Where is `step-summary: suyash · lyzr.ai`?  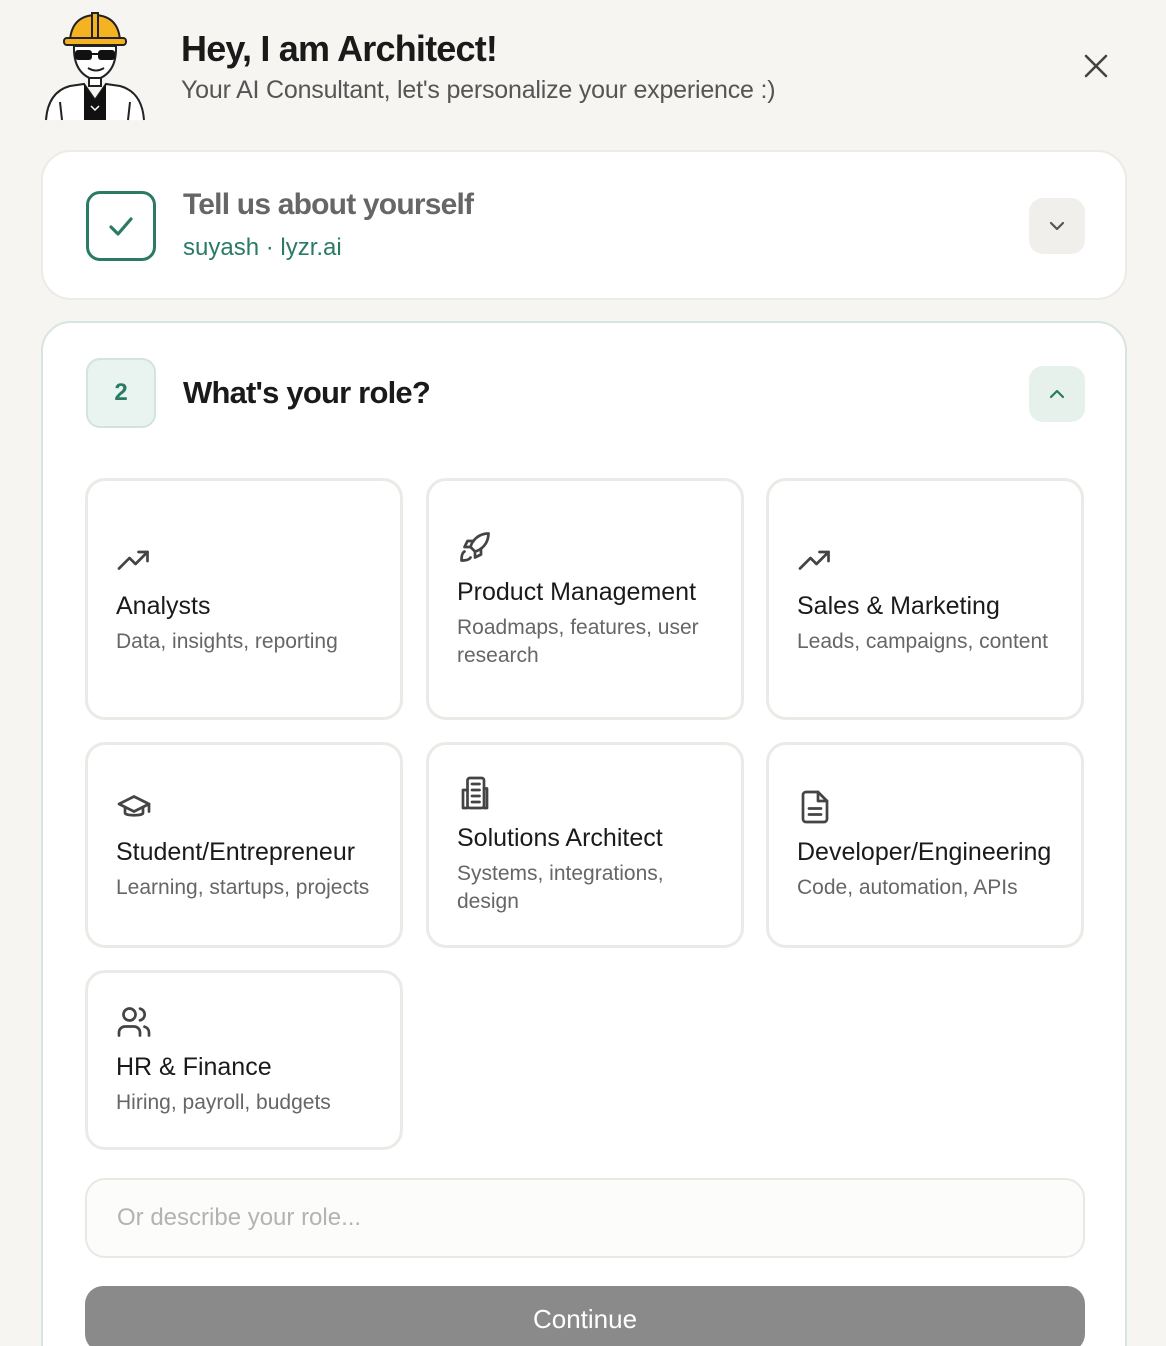
step-summary: suyash · lyzr.ai is located at coordinates (262, 247).